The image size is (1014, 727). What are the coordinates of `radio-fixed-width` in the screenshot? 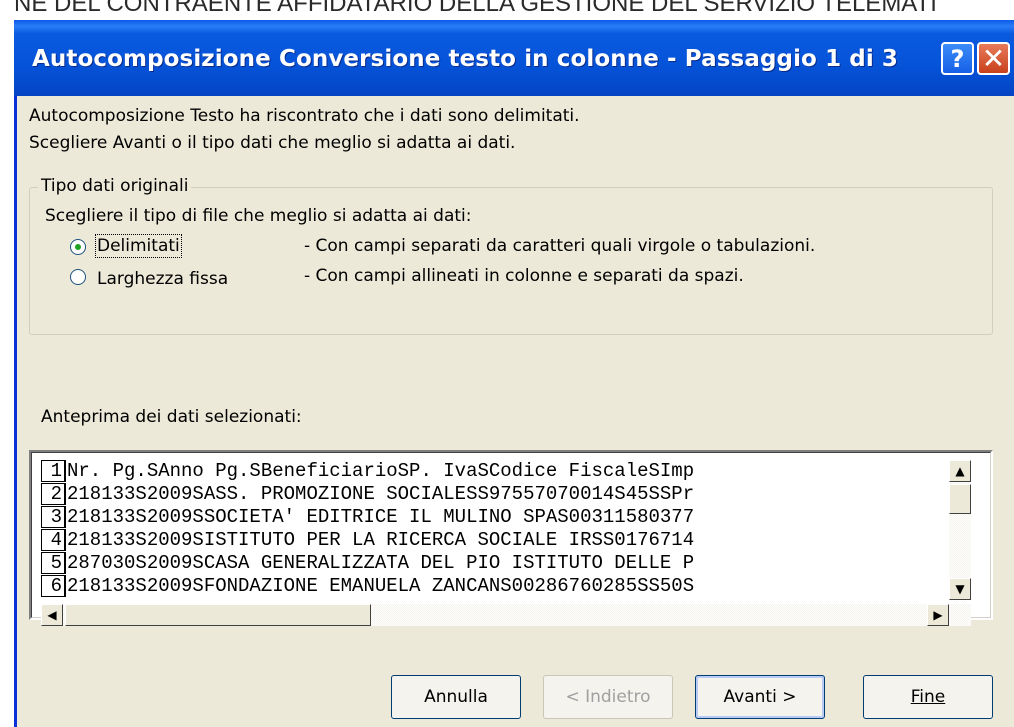 It's located at (78, 277).